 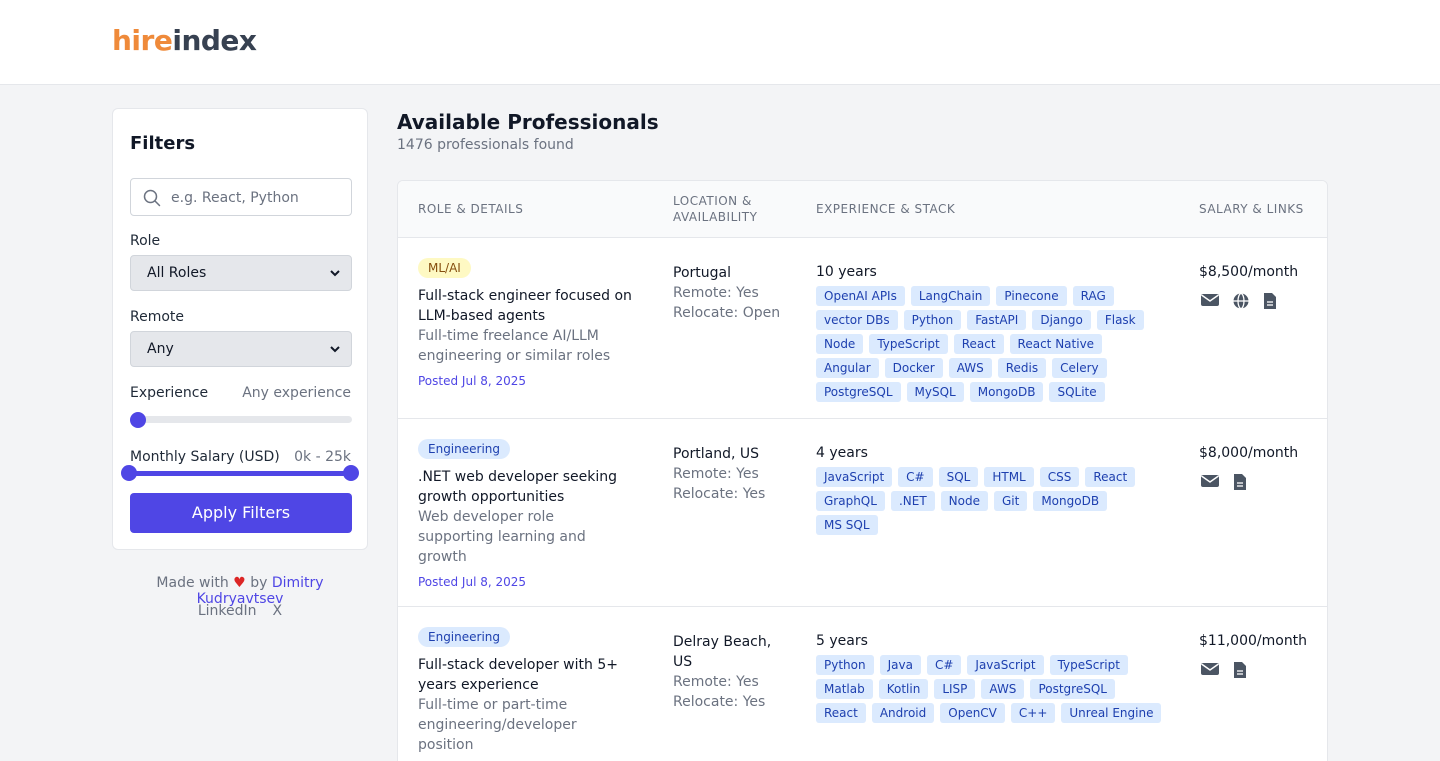 I want to click on tech-tag: SQLite, so click(x=1077, y=392).